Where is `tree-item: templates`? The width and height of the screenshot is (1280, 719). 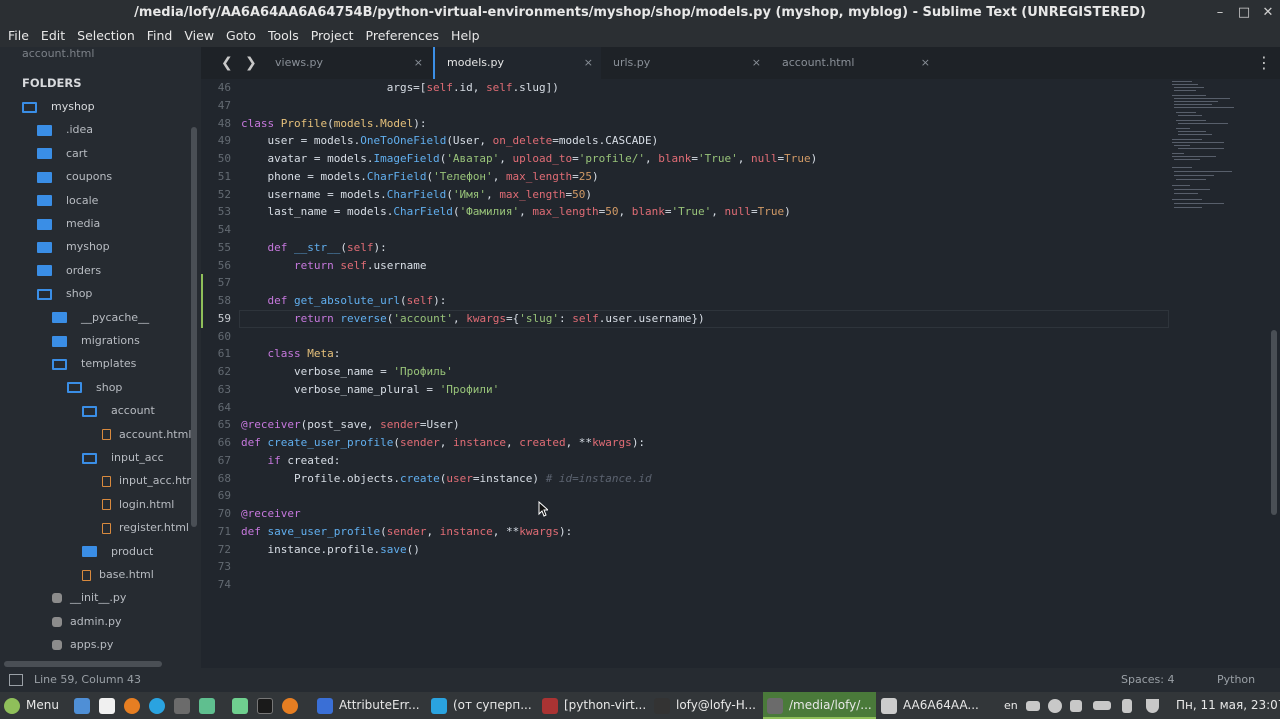
tree-item: templates is located at coordinates (94, 363).